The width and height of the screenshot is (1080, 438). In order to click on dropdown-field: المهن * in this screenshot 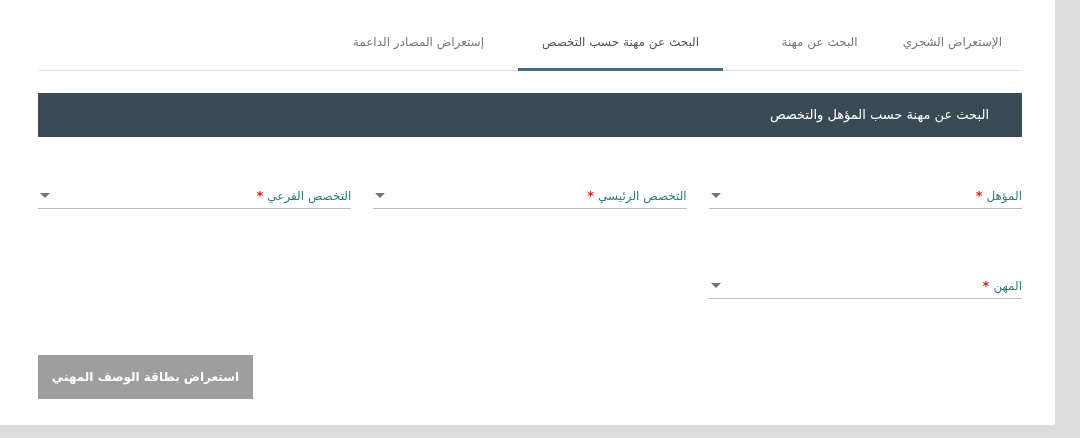, I will do `click(865, 282)`.